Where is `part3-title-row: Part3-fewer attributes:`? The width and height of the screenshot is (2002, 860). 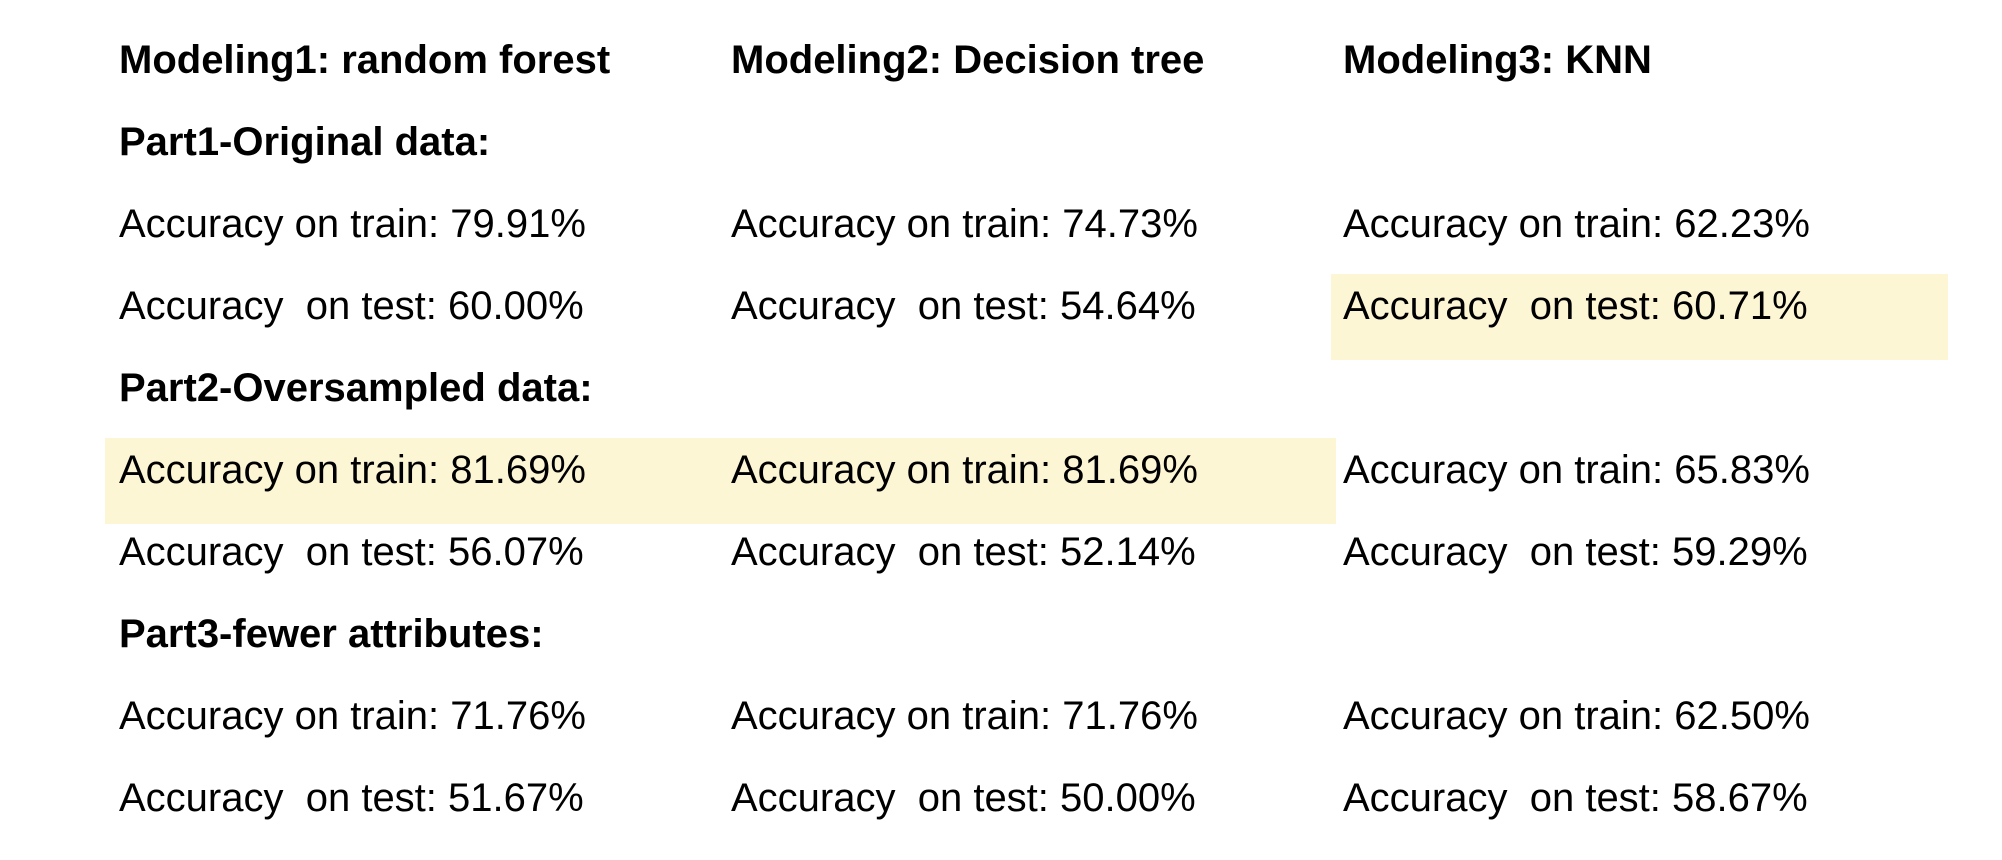
part3-title-row: Part3-fewer attributes: is located at coordinates (1001, 634).